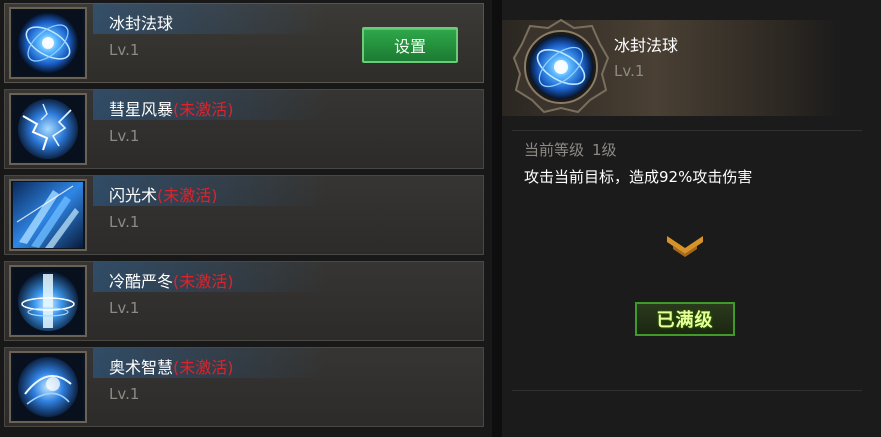 The width and height of the screenshot is (881, 437). Describe the element at coordinates (244, 387) in the screenshot. I see `skill-row-arcane-wisdom: 奥术智慧(未激活) Lv.1` at that location.